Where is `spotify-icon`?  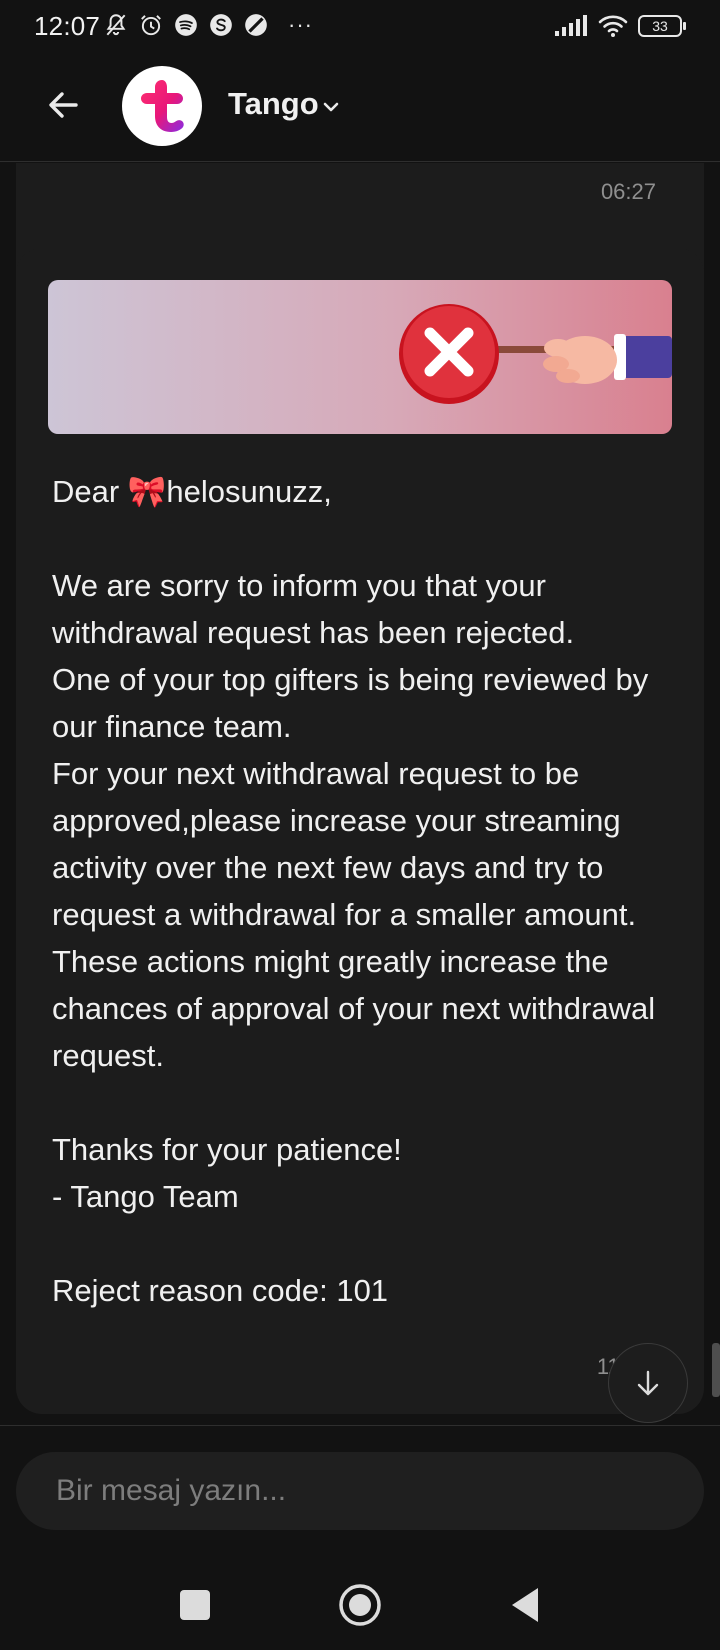 spotify-icon is located at coordinates (186, 25).